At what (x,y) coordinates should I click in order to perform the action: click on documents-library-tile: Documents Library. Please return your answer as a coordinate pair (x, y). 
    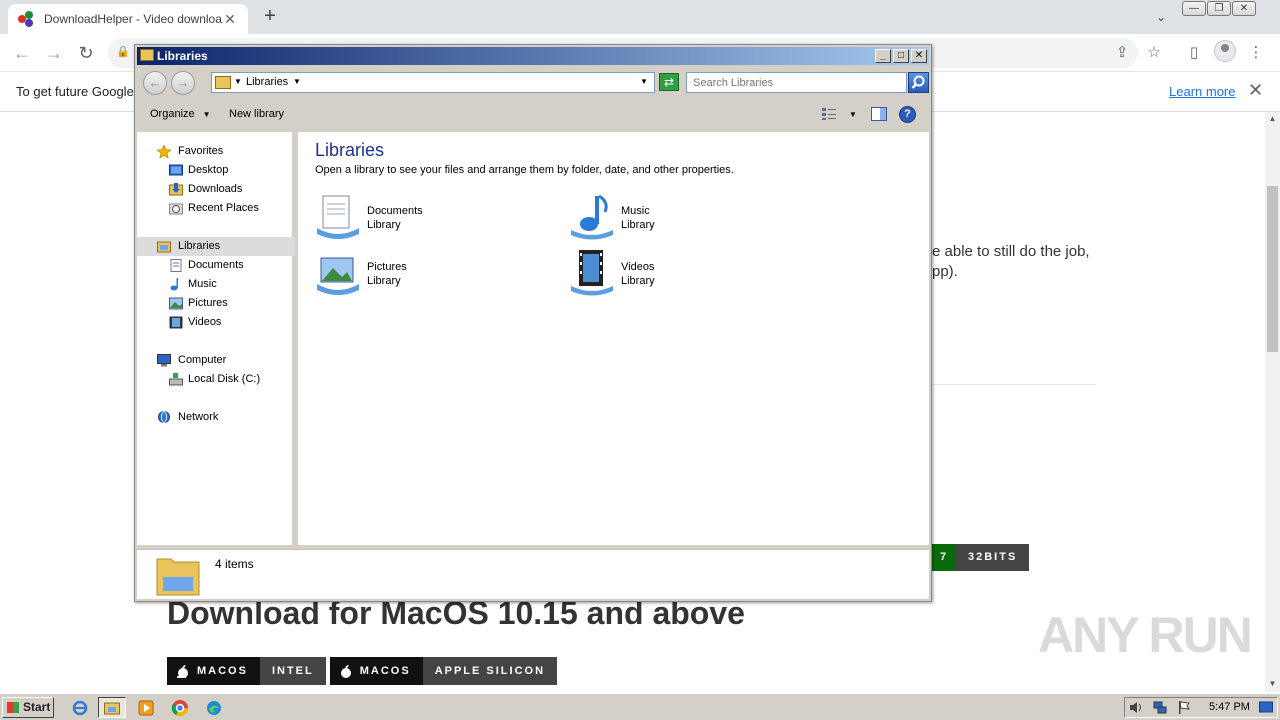
    Looking at the image, I should click on (415, 219).